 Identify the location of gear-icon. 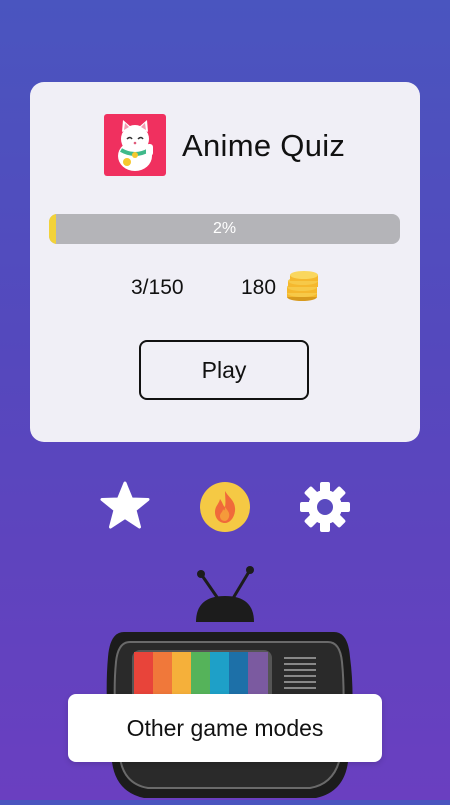
(325, 507).